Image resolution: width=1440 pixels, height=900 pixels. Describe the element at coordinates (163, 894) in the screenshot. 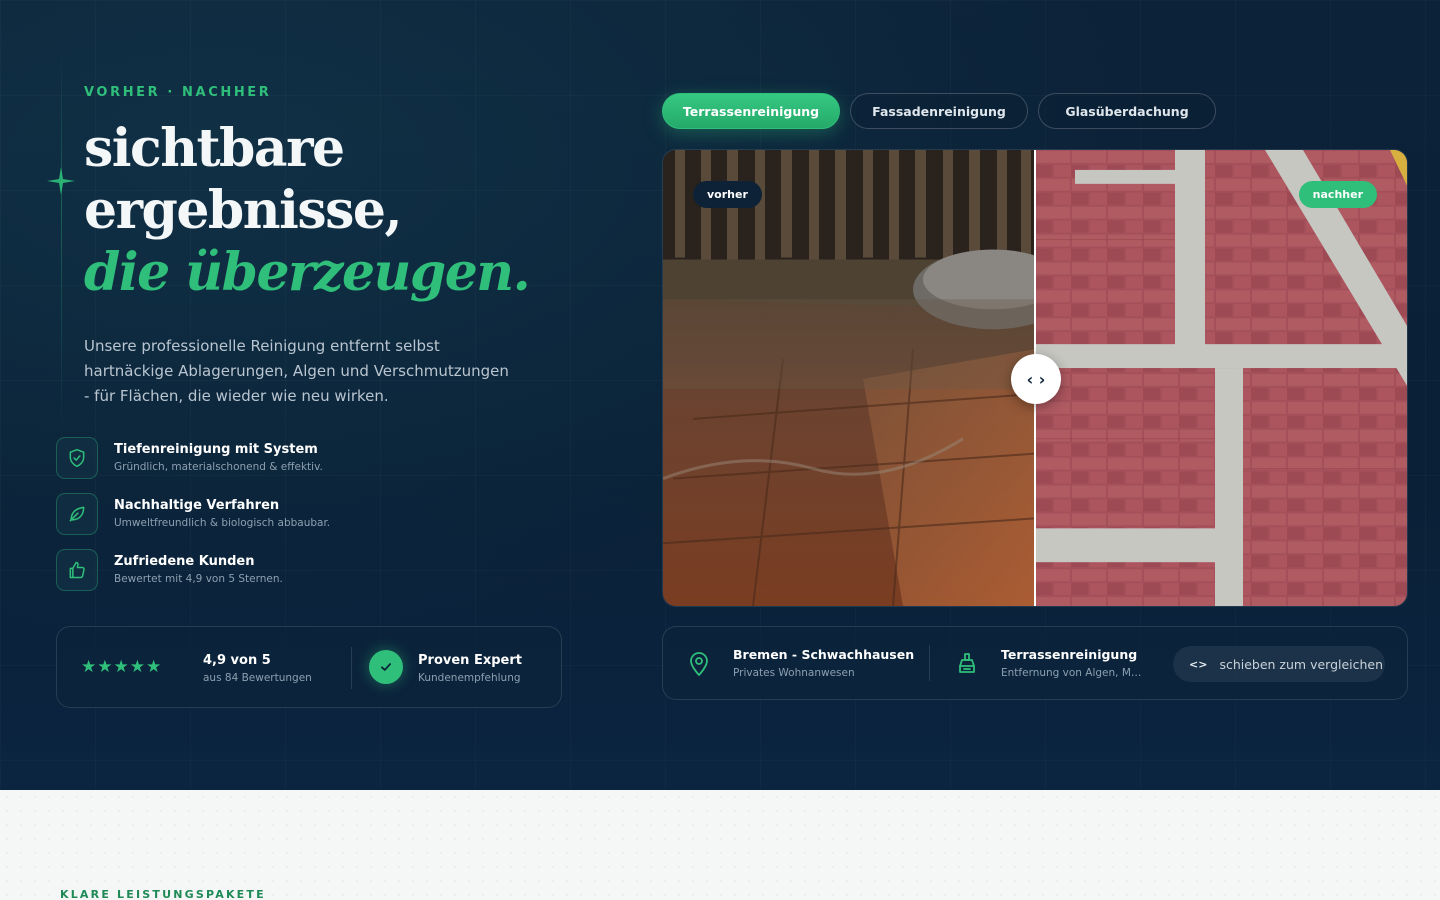

I see `packages-eyebrow: KLARE LEISTUNGSPAKETE` at that location.